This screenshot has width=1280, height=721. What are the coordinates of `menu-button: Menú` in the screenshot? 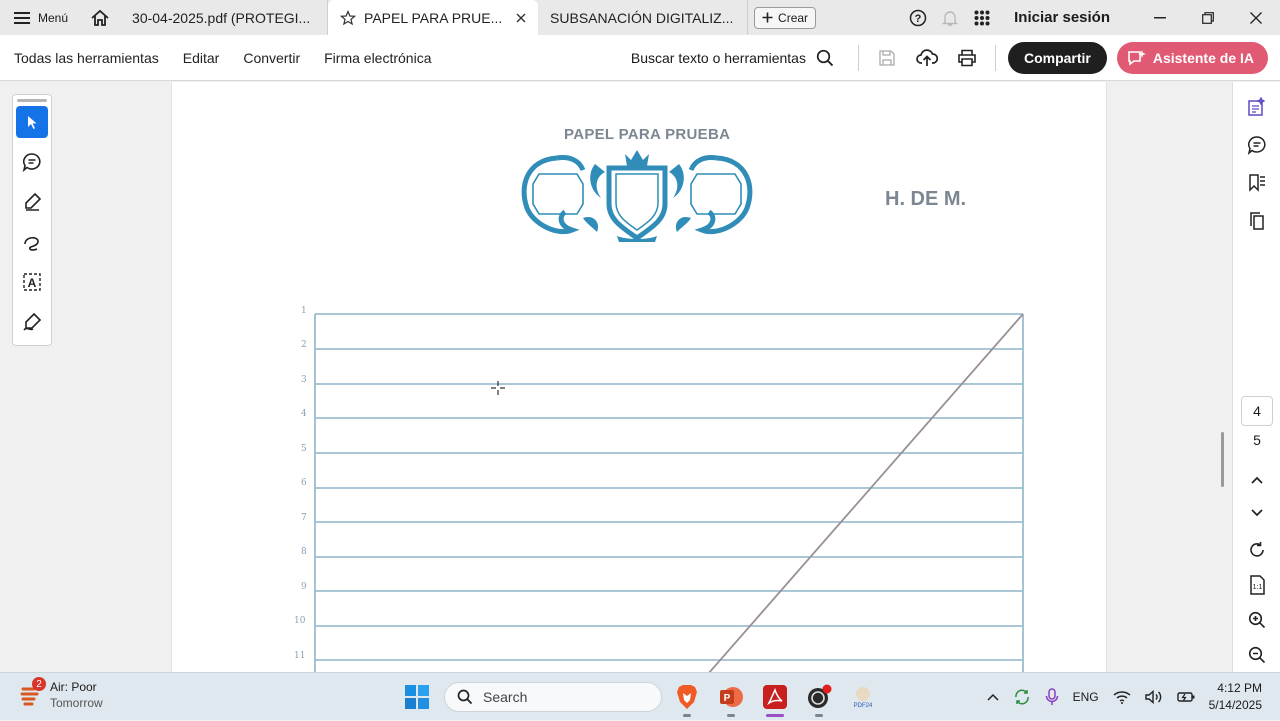 It's located at (40, 17).